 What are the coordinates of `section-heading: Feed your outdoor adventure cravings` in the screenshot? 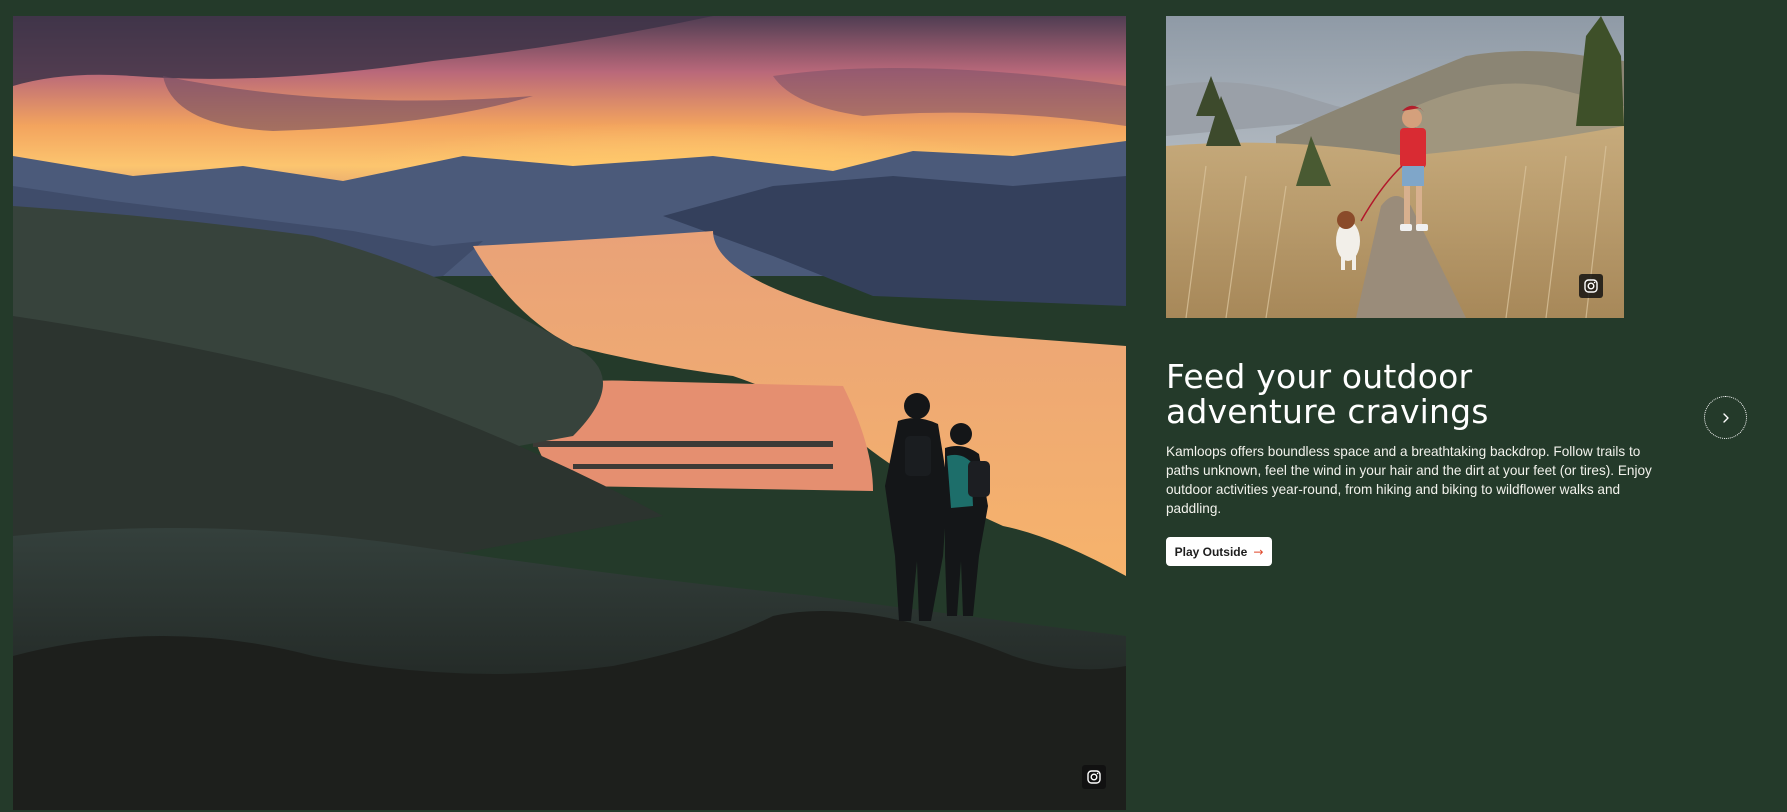 It's located at (1376, 394).